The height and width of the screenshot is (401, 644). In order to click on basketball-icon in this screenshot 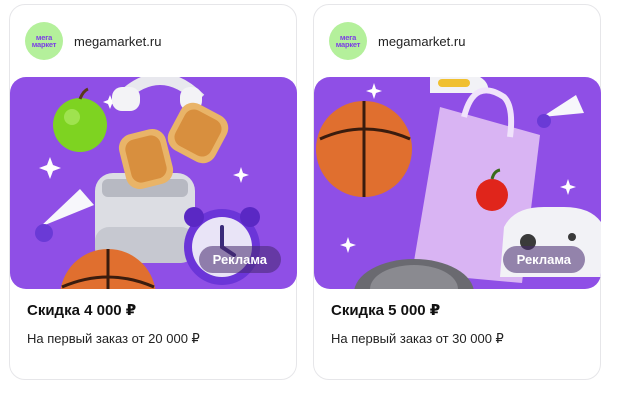, I will do `click(364, 149)`.